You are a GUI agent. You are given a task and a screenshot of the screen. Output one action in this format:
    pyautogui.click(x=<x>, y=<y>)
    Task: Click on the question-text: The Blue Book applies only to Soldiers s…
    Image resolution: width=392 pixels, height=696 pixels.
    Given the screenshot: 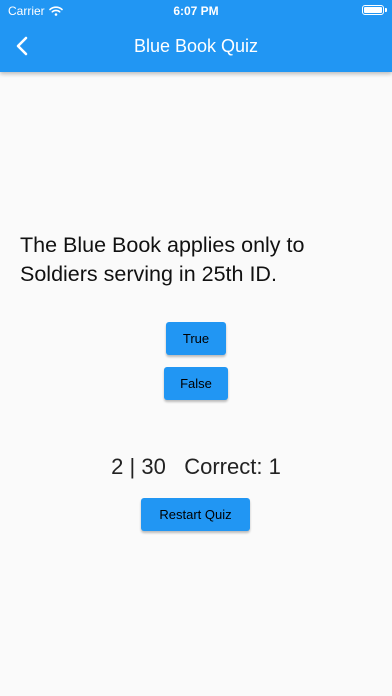 What is the action you would take?
    pyautogui.click(x=162, y=259)
    